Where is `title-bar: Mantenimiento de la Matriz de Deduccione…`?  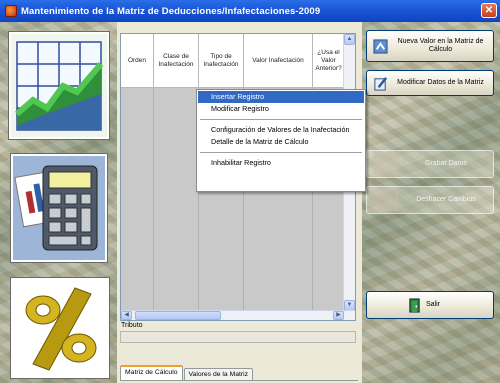 title-bar: Mantenimiento de la Matriz de Deduccione… is located at coordinates (250, 11).